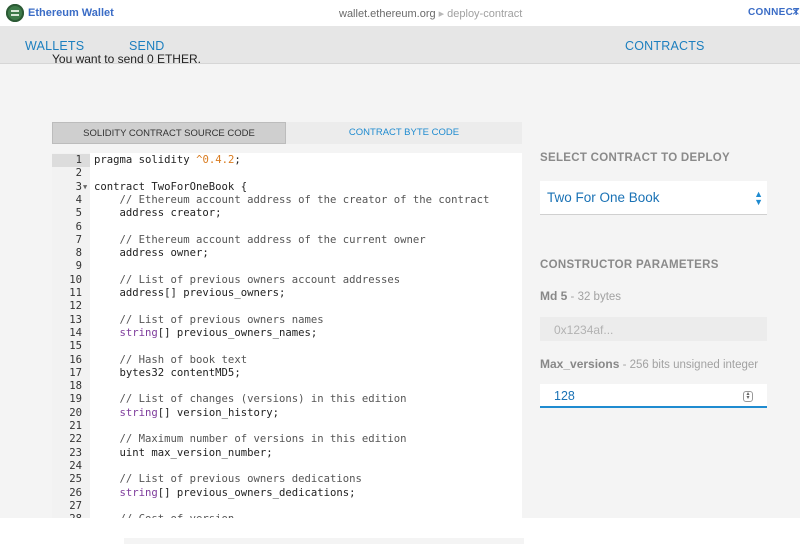 The width and height of the screenshot is (800, 544). Describe the element at coordinates (287, 227) in the screenshot. I see `code-line: 6` at that location.